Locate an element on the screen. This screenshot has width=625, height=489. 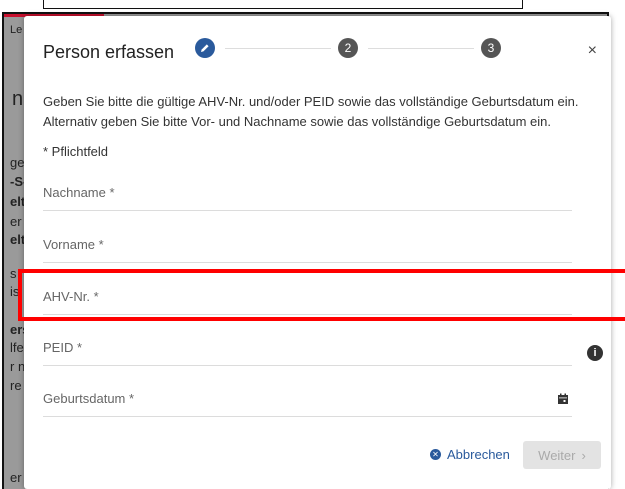
info-icon: i is located at coordinates (595, 353).